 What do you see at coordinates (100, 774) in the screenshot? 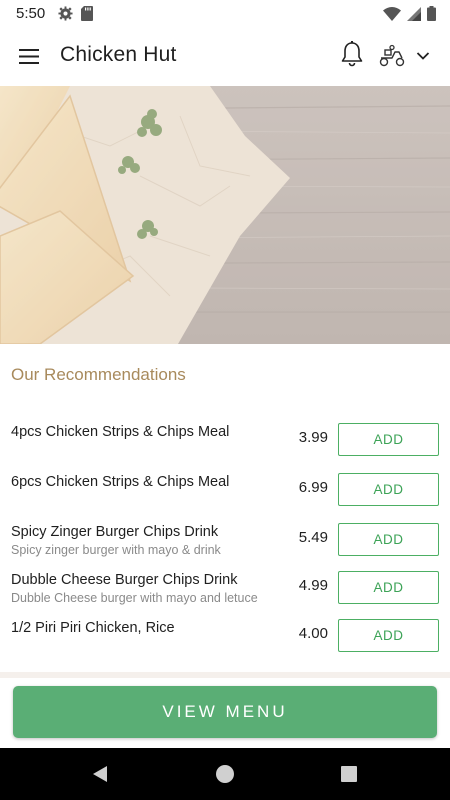
I see `back-icon` at bounding box center [100, 774].